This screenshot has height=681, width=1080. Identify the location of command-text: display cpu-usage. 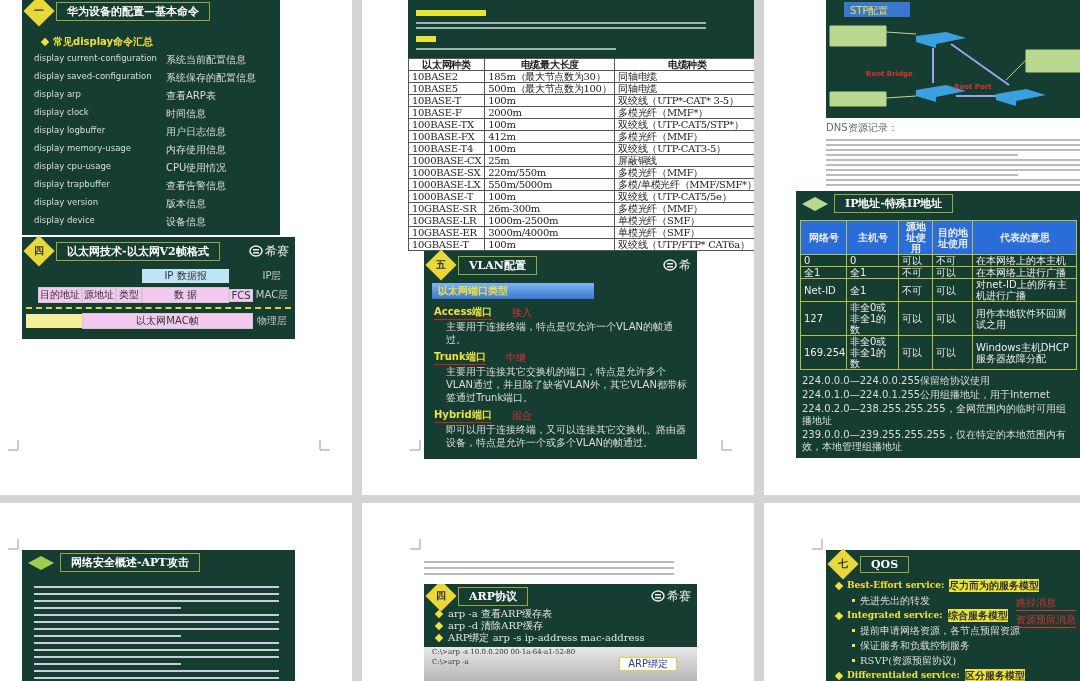
(73, 167).